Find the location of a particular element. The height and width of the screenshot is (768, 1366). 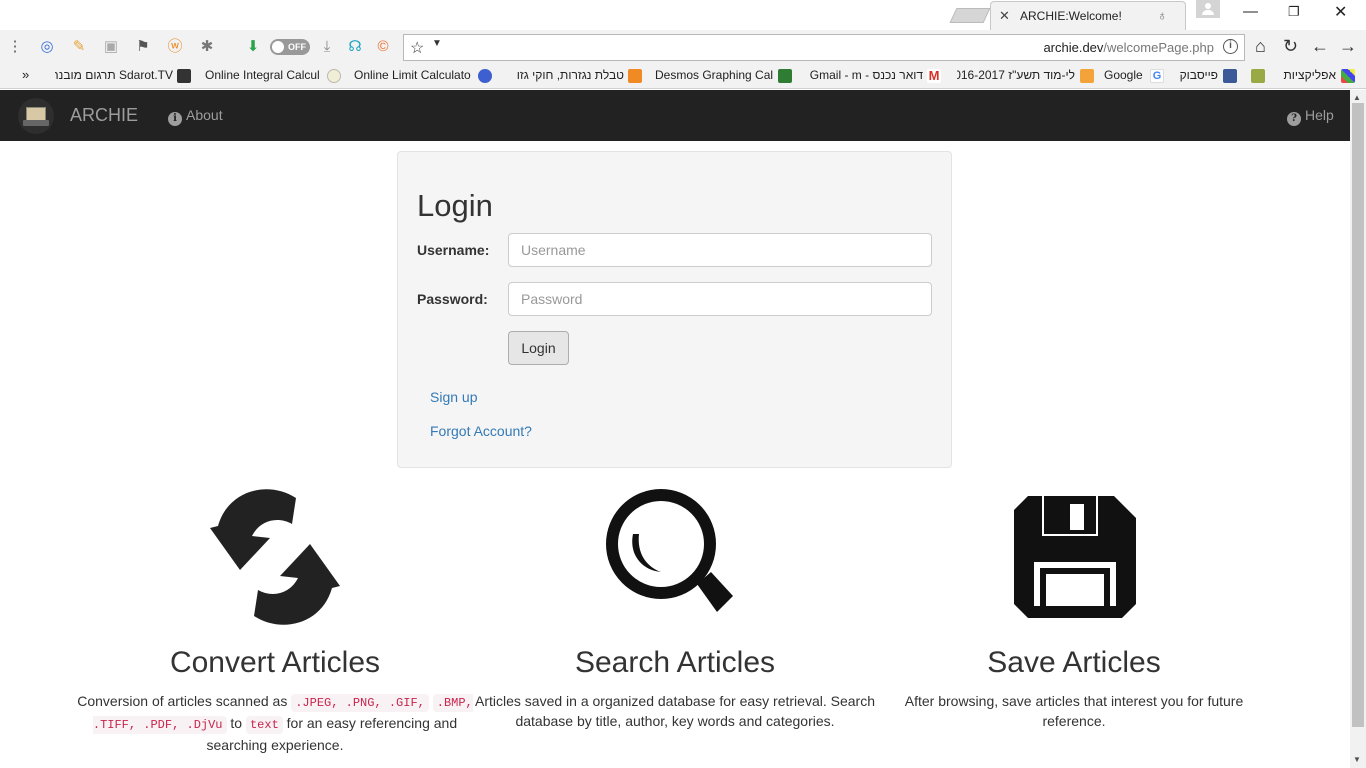

bookmark-google: Google is located at coordinates (1125, 75).